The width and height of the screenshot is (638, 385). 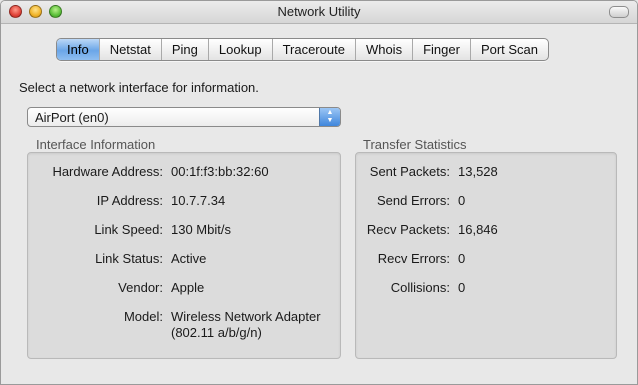 What do you see at coordinates (246, 316) in the screenshot?
I see `model-value: Wireless Network Adapter` at bounding box center [246, 316].